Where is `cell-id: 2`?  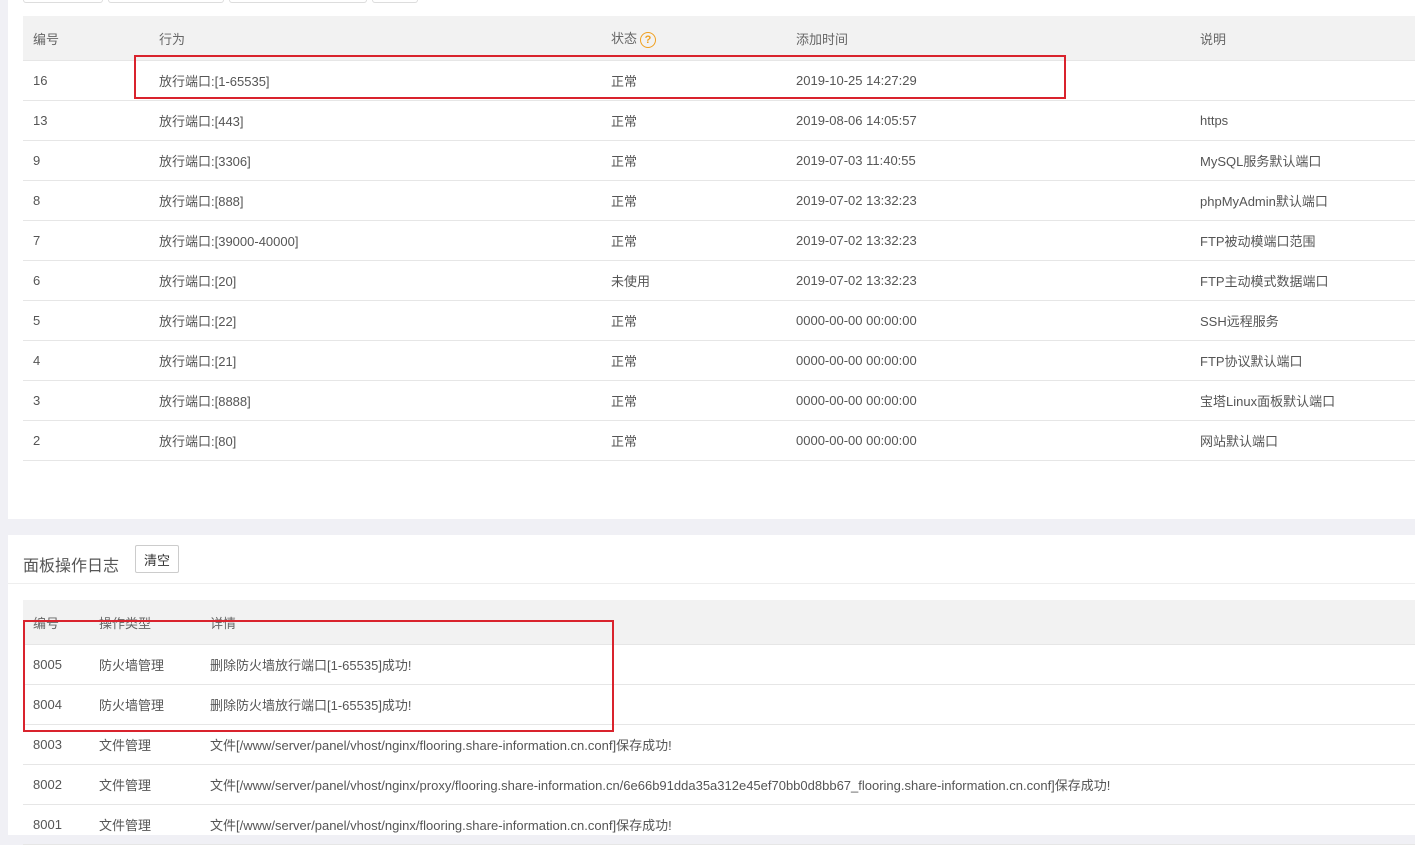 cell-id: 2 is located at coordinates (86, 440).